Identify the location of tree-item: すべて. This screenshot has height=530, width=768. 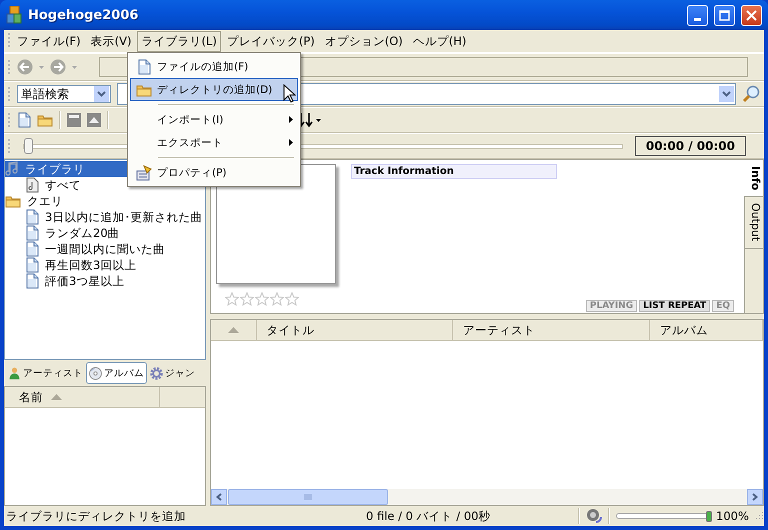
(63, 185).